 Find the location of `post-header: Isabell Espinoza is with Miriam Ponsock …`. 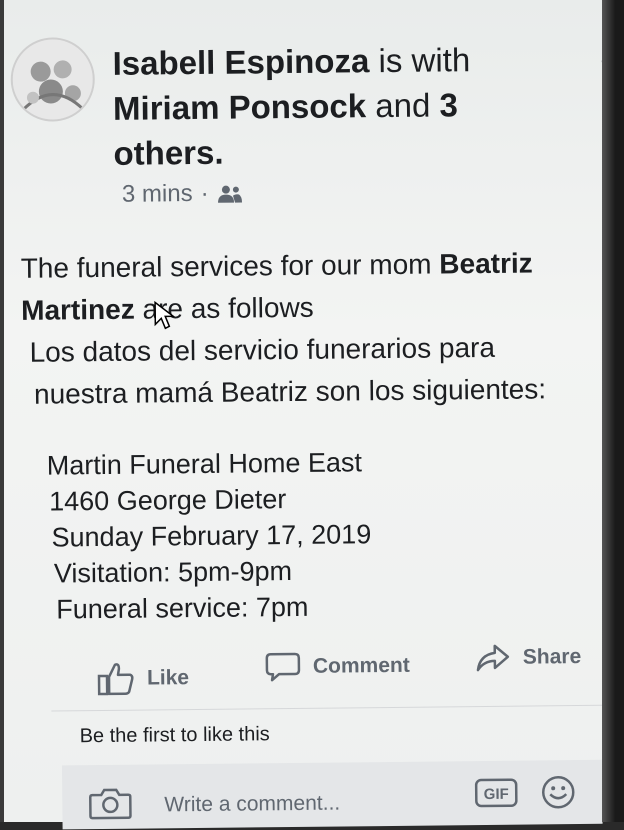

post-header: Isabell Espinoza is with Miriam Ponsock … is located at coordinates (322, 105).